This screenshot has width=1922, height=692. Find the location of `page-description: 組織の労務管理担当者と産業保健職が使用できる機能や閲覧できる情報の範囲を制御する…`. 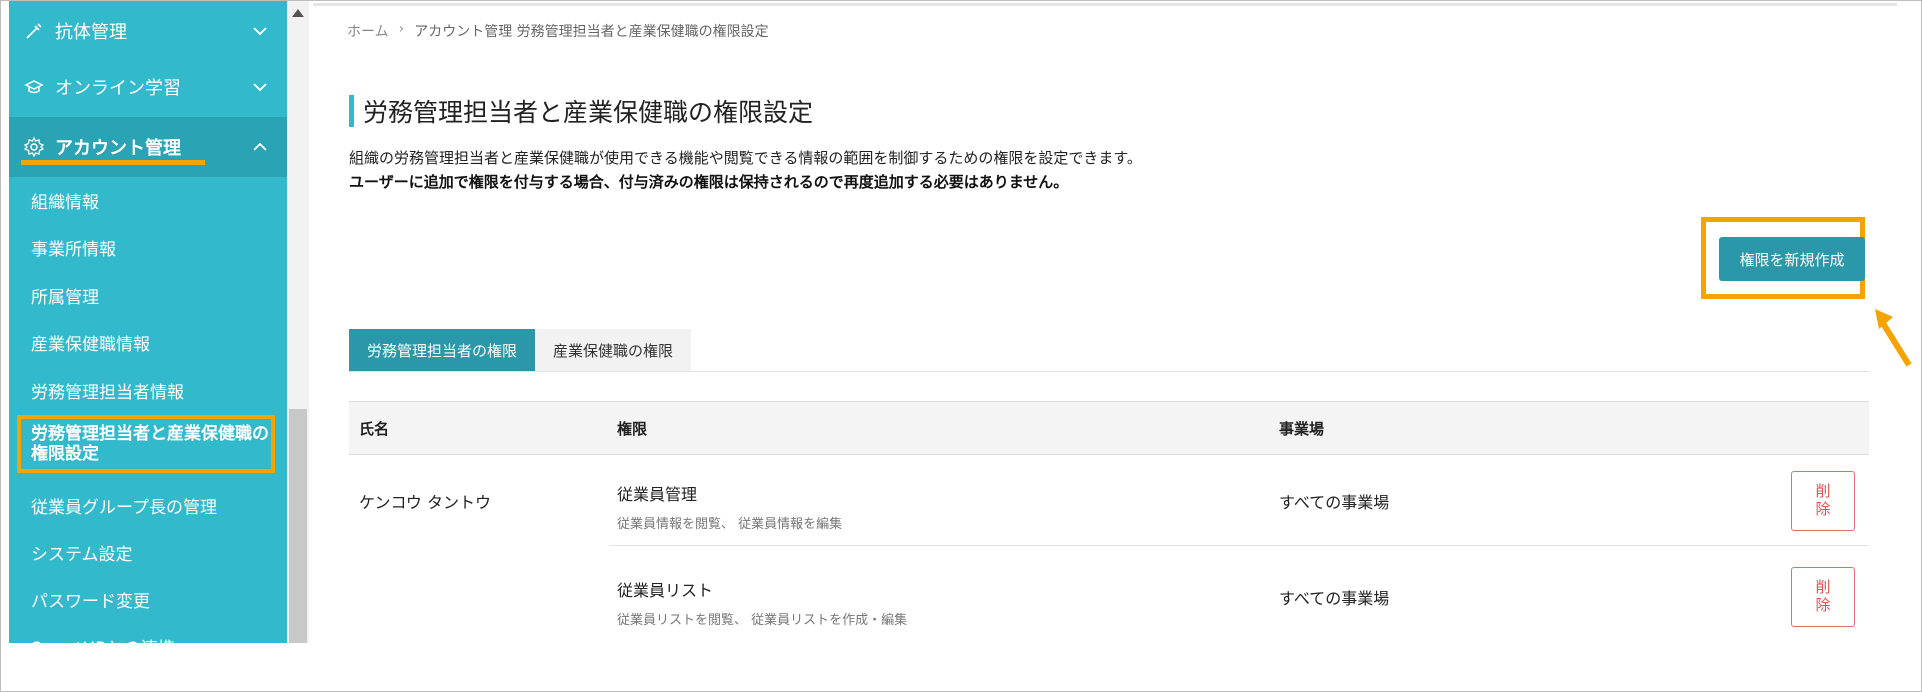

page-description: 組織の労務管理担当者と産業保健職が使用できる機能や閲覧できる情報の範囲を制御する… is located at coordinates (745, 158).